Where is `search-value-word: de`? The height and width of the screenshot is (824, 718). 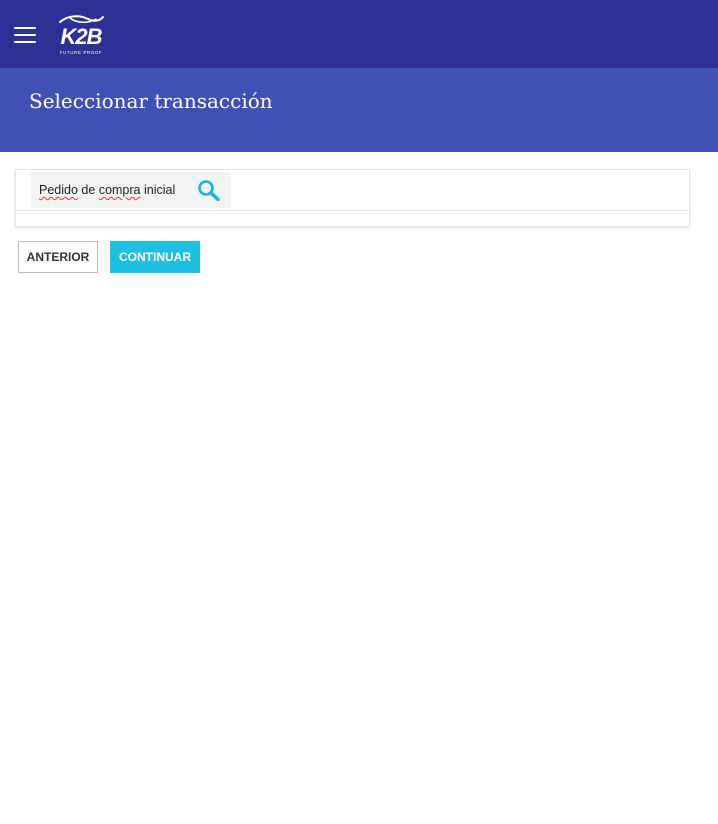 search-value-word: de is located at coordinates (88, 190).